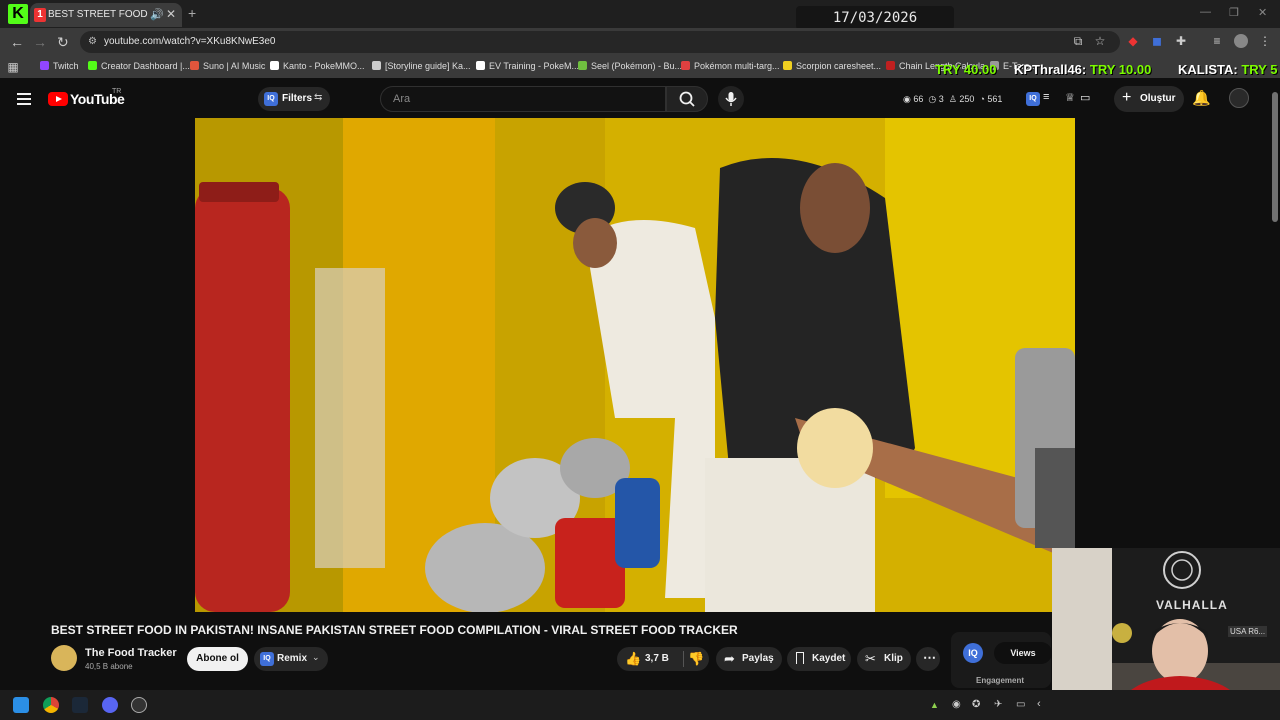 Image resolution: width=1280 pixels, height=720 pixels. Describe the element at coordinates (1217, 41) in the screenshot. I see `media-control-icon: ≡` at that location.